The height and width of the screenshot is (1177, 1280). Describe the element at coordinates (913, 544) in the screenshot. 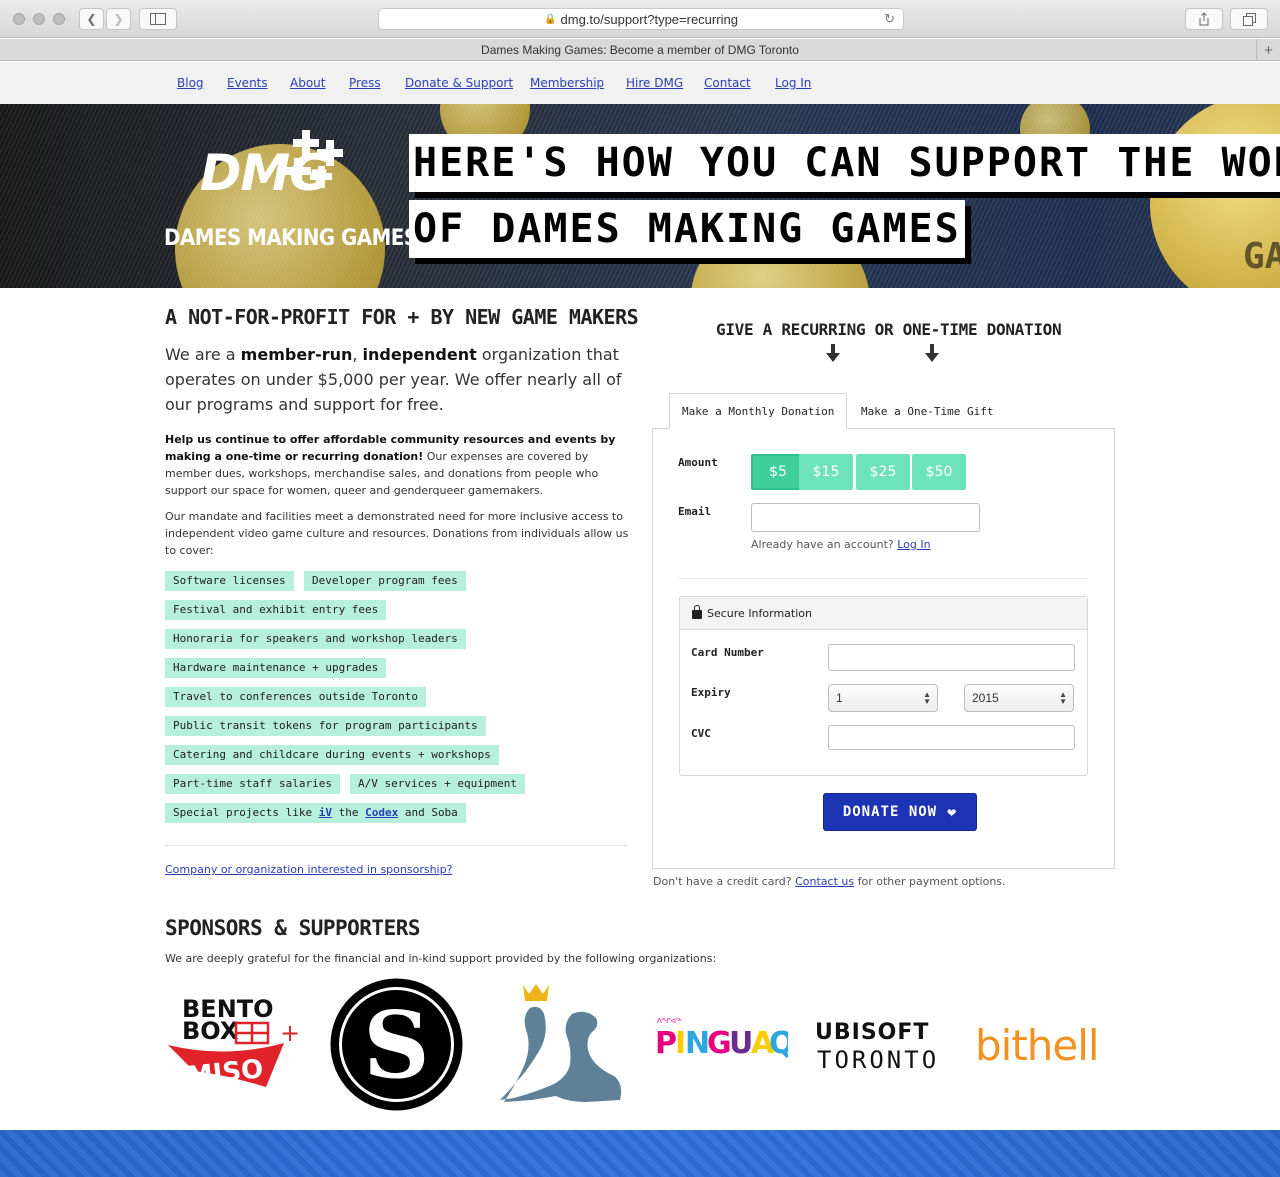

I see `login-link: Log In` at that location.